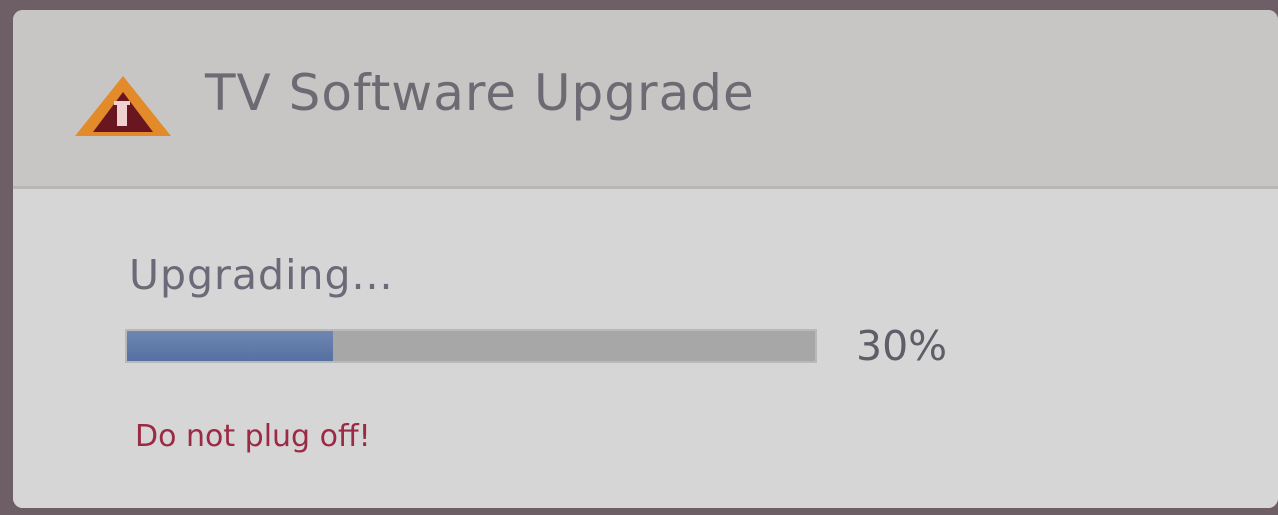  I want to click on dialog-title: TV Software Upgrade, so click(480, 93).